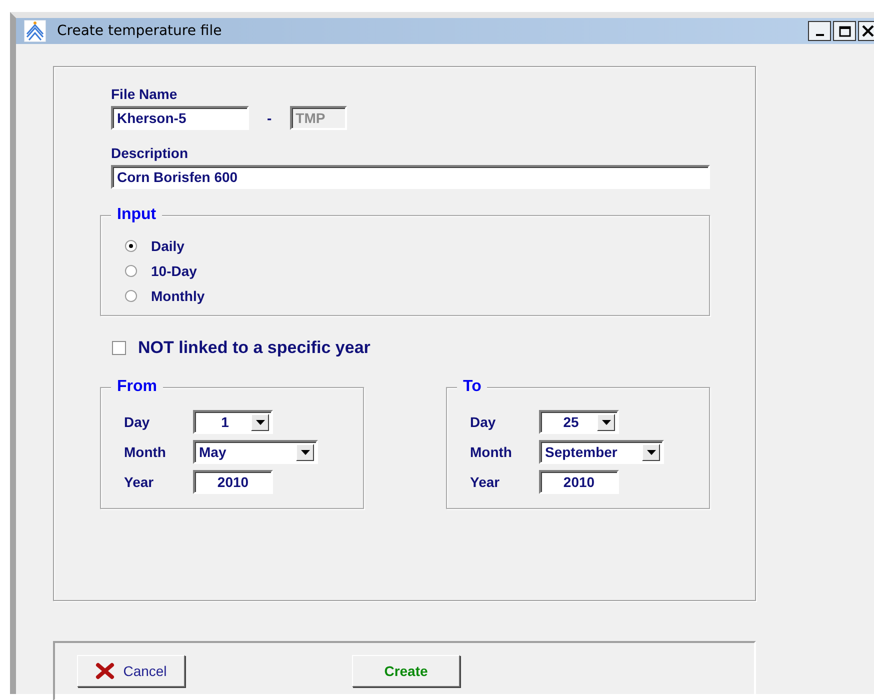 Image resolution: width=874 pixels, height=700 pixels. What do you see at coordinates (579, 422) in the screenshot?
I see `day-dropdown: 25` at bounding box center [579, 422].